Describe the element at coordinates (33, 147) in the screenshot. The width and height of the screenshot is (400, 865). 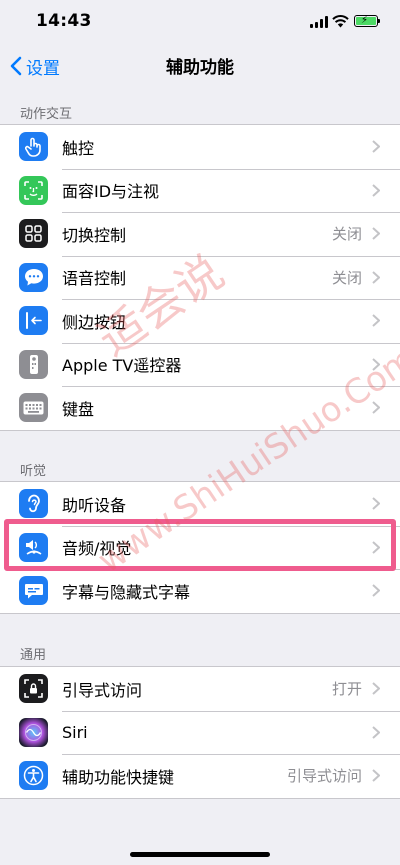
I see `touch-icon` at that location.